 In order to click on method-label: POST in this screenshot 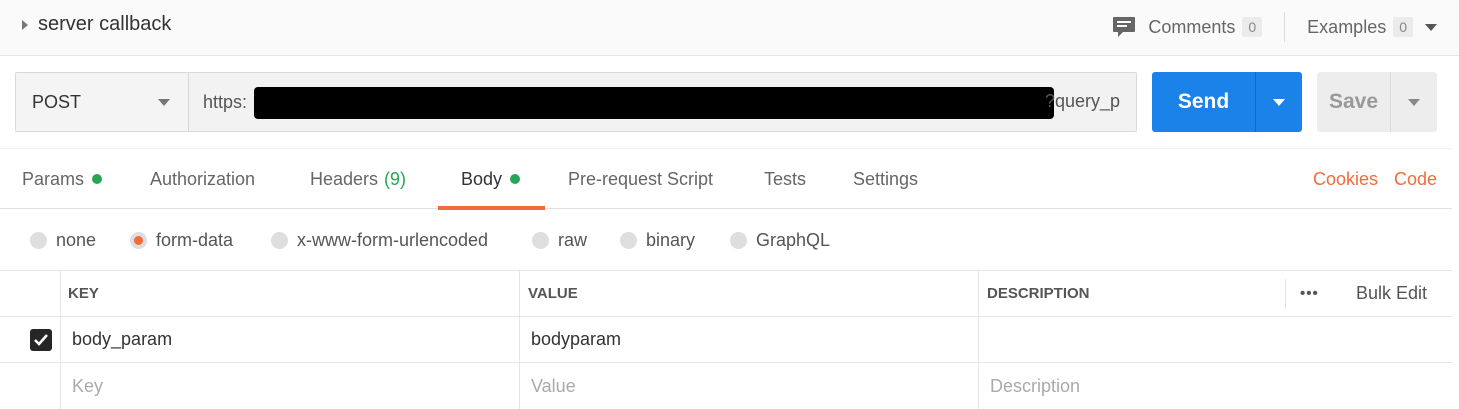, I will do `click(57, 101)`.